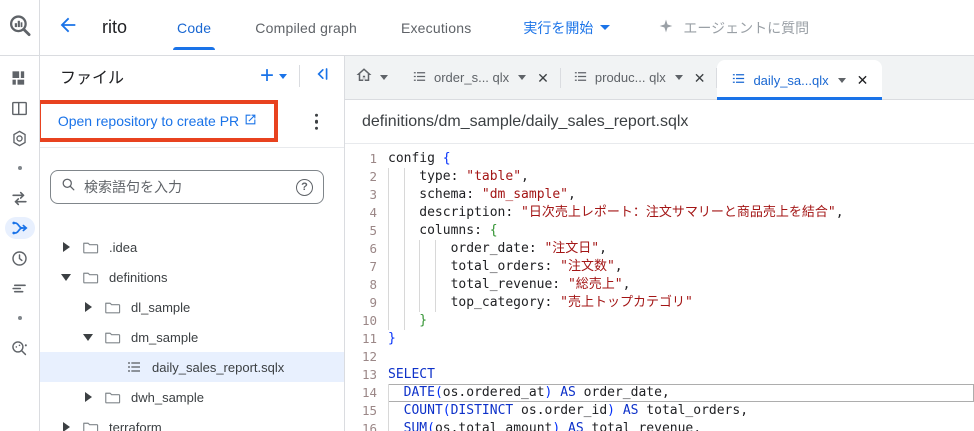 The height and width of the screenshot is (431, 974). I want to click on vertical-divider, so click(299, 76).